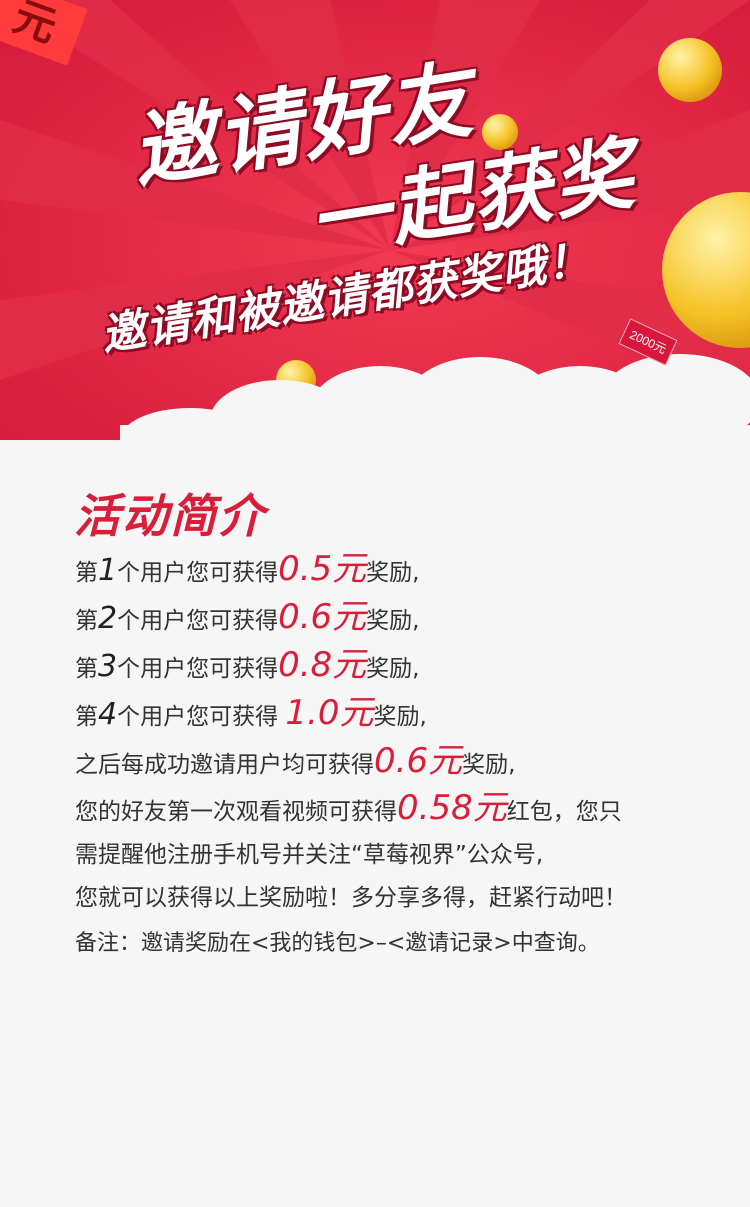 The image size is (750, 1207). What do you see at coordinates (309, 855) in the screenshot?
I see `friend-line-2: 需提醒他注册手机号并关注“草莓视界”公众号,` at bounding box center [309, 855].